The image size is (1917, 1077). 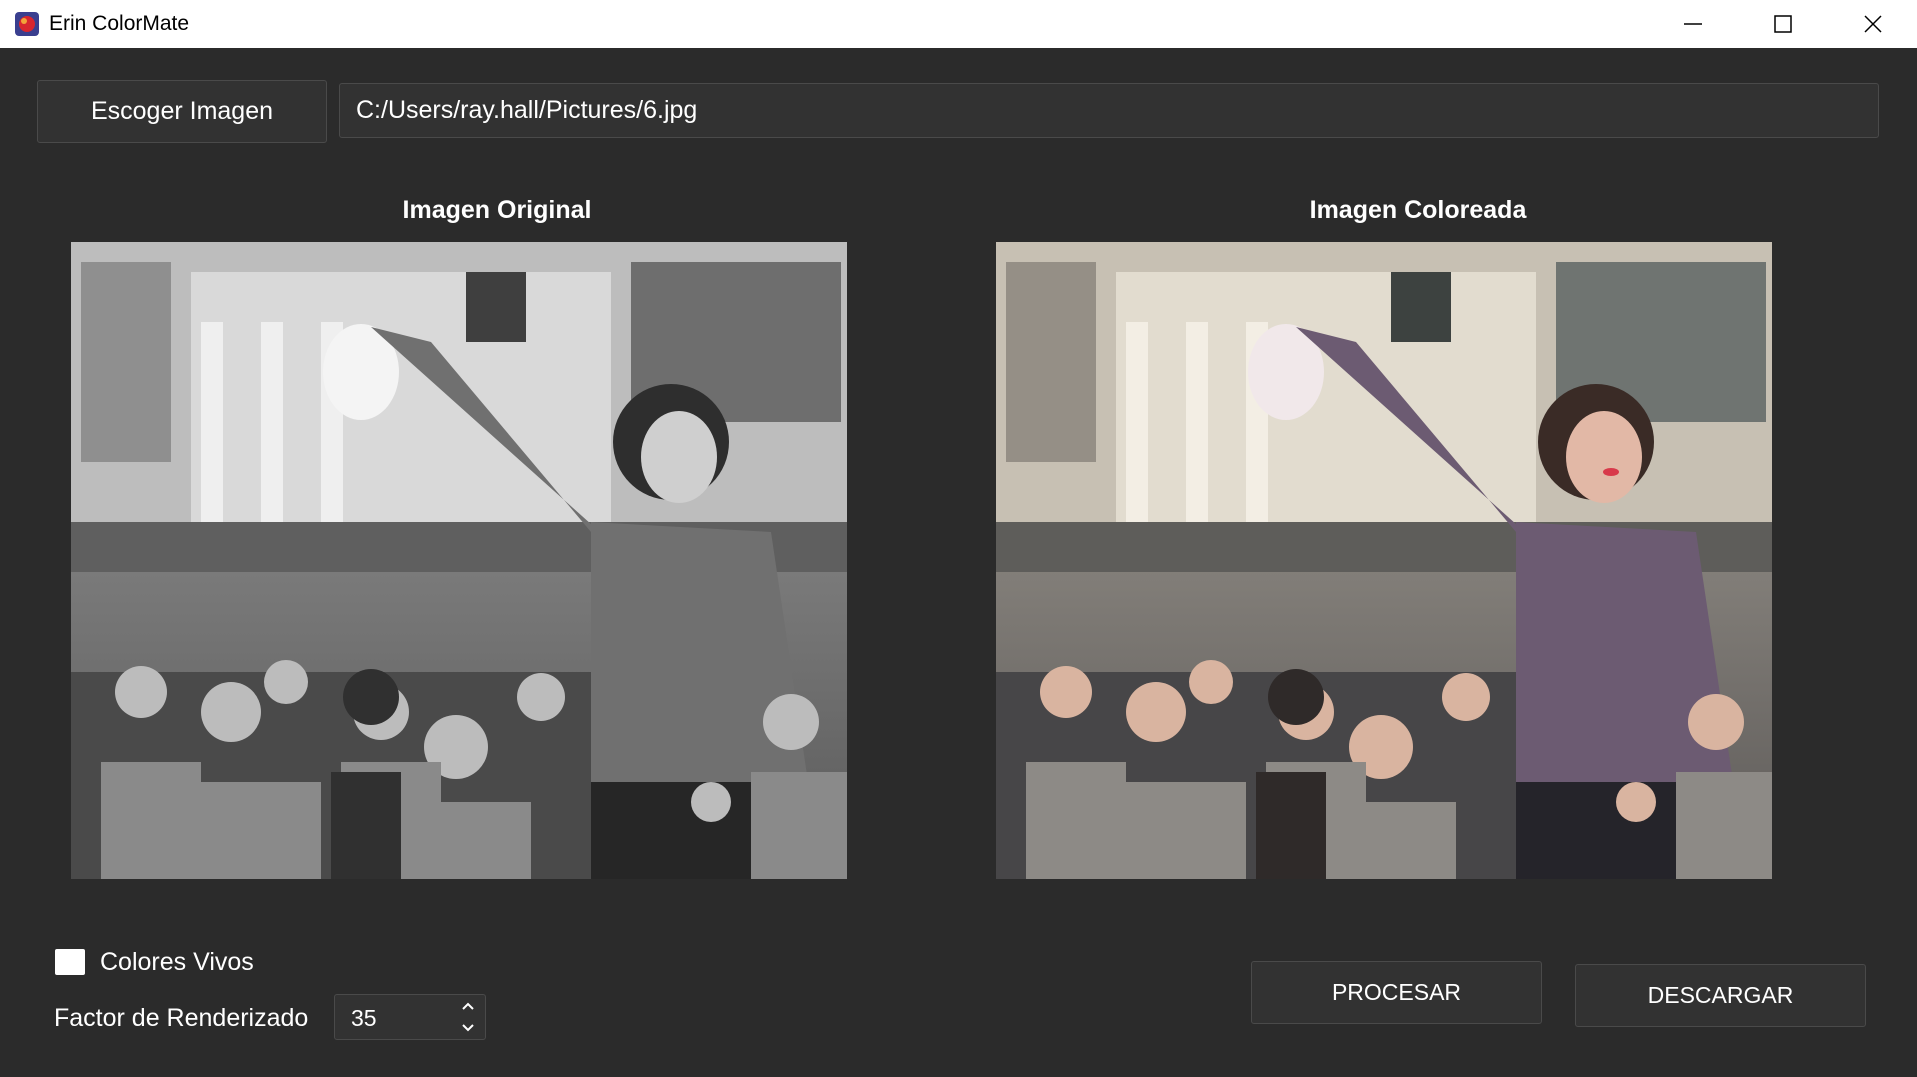 I want to click on close-icon, so click(x=1873, y=24).